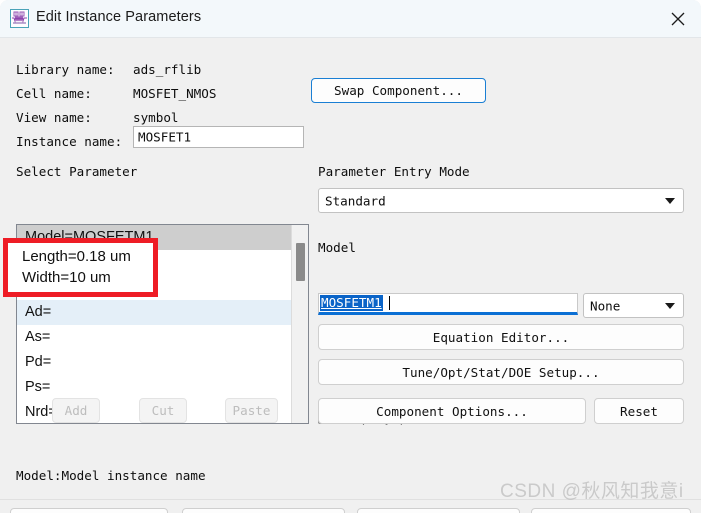 The height and width of the screenshot is (513, 701). What do you see at coordinates (337, 247) in the screenshot?
I see `model-label: Model` at bounding box center [337, 247].